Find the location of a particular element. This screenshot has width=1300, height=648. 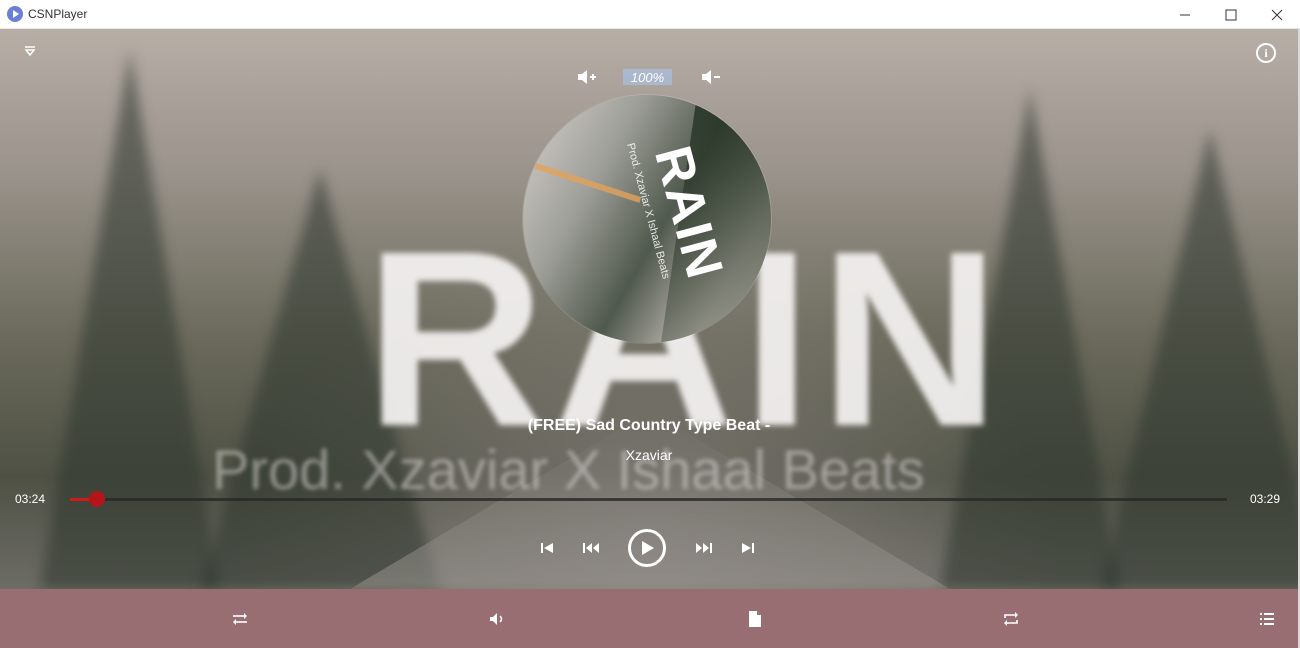

window-title: CSNPlayer is located at coordinates (58, 14).